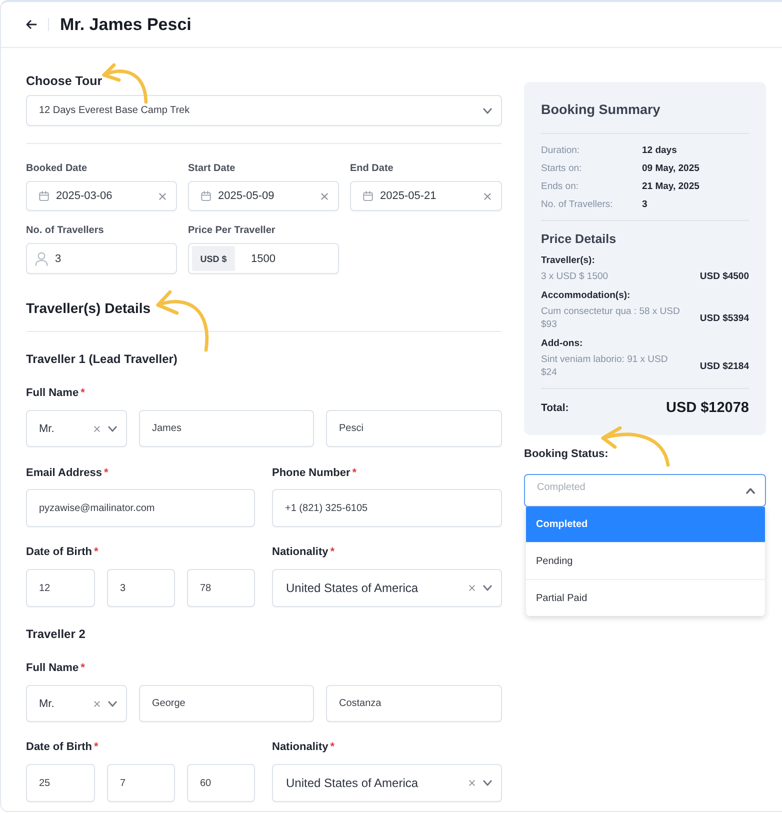 The image size is (782, 813). I want to click on date-field: 2025-05-09, so click(263, 196).